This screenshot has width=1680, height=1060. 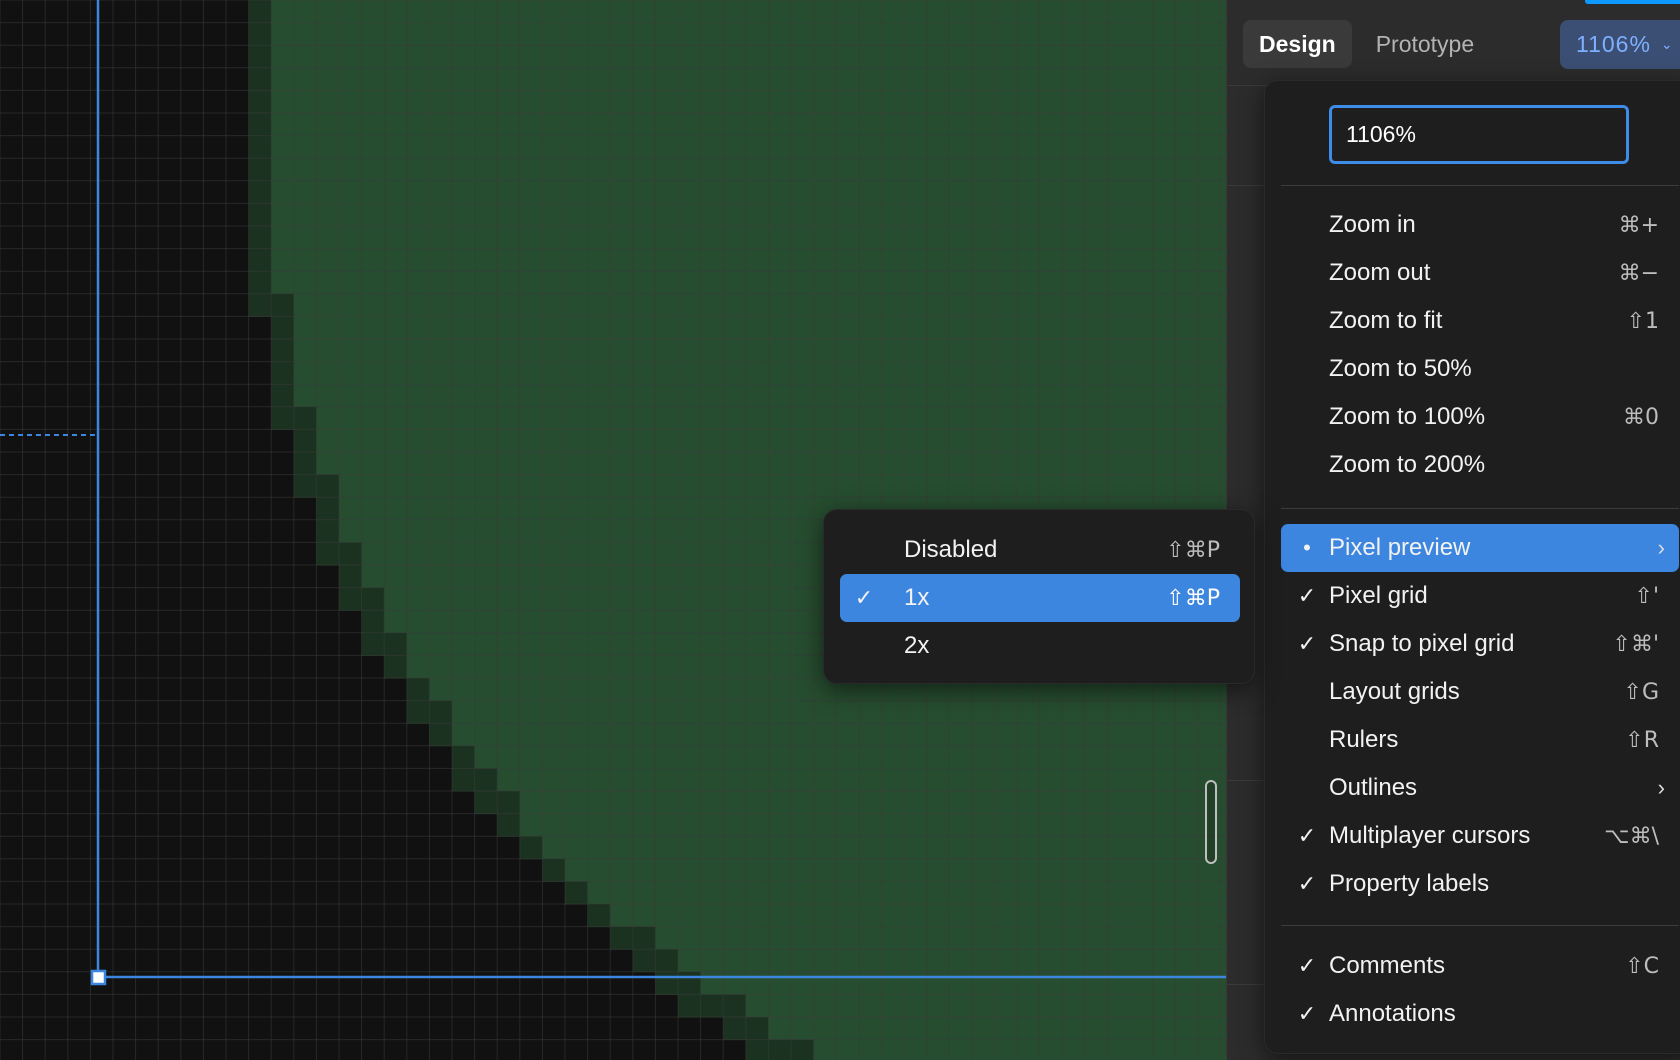 What do you see at coordinates (1642, 321) in the screenshot?
I see `shortcut-hint: ⇧1` at bounding box center [1642, 321].